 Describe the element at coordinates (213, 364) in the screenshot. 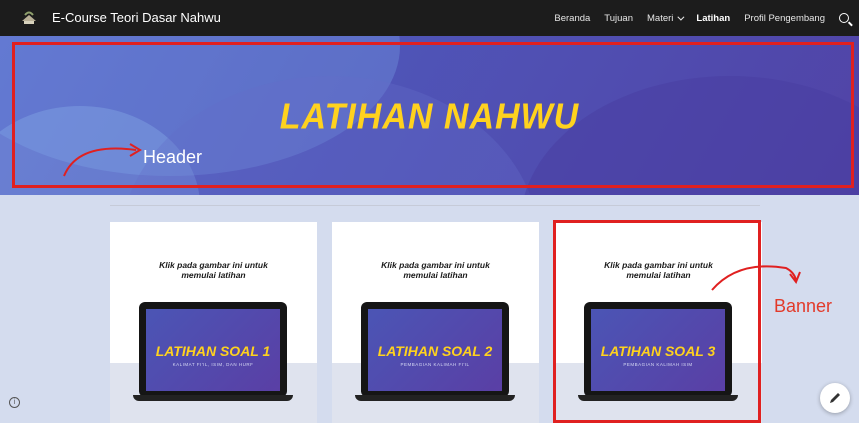

I see `card-subtitle: KALIMAT FI'IL, ISIM, DAN HURF` at that location.